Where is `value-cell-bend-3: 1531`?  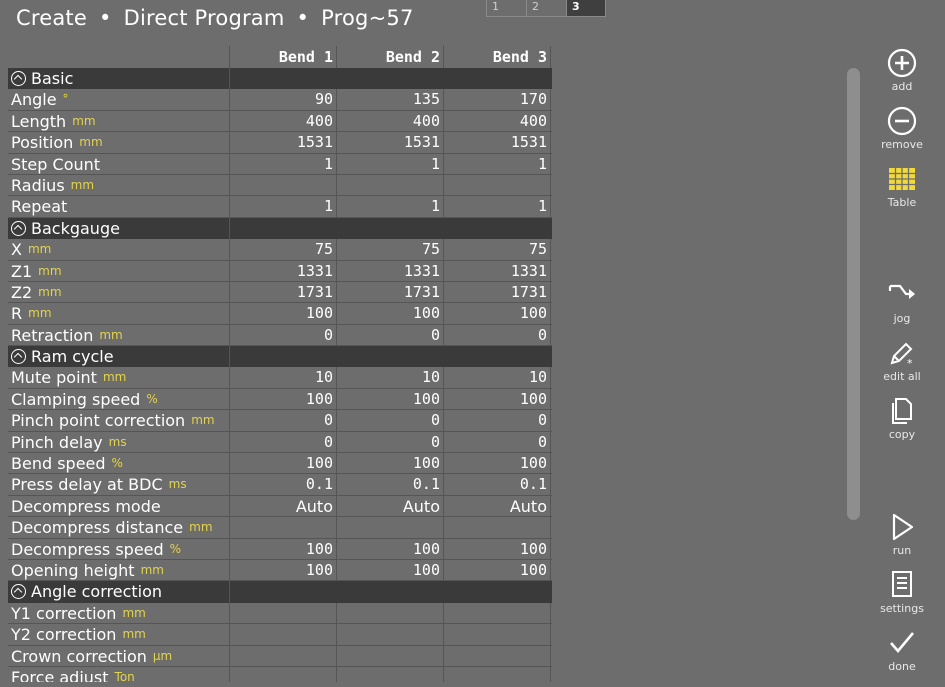
value-cell-bend-3: 1531 is located at coordinates (497, 142).